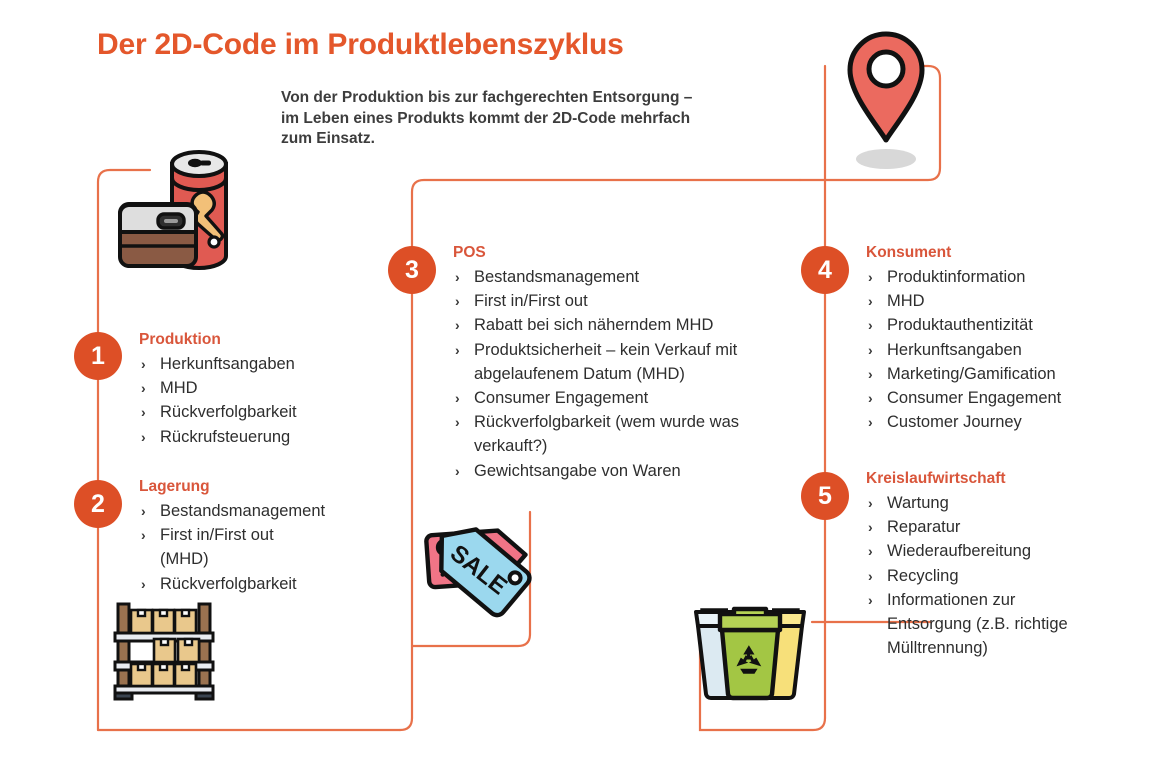  Describe the element at coordinates (825, 270) in the screenshot. I see `step-4-badge: 4` at that location.